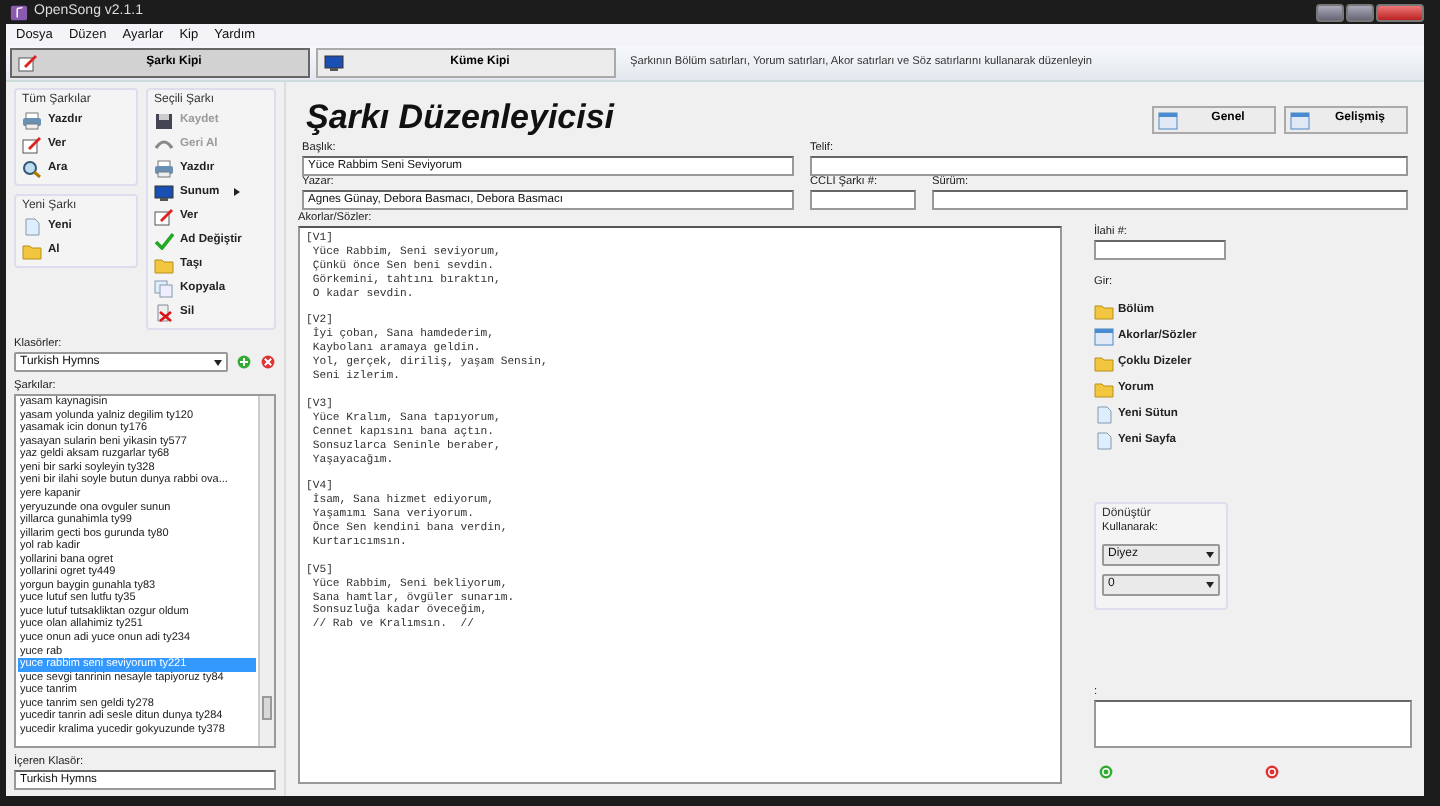  I want to click on scrollbar, so click(266, 571).